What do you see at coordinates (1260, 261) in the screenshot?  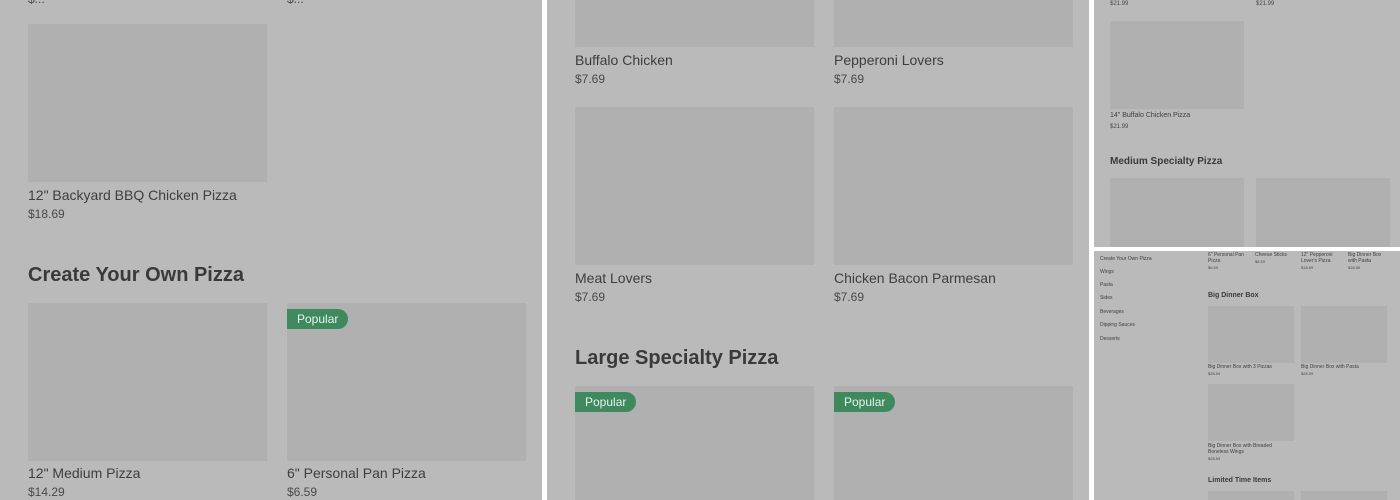 I see `item-price: $8.59` at bounding box center [1260, 261].